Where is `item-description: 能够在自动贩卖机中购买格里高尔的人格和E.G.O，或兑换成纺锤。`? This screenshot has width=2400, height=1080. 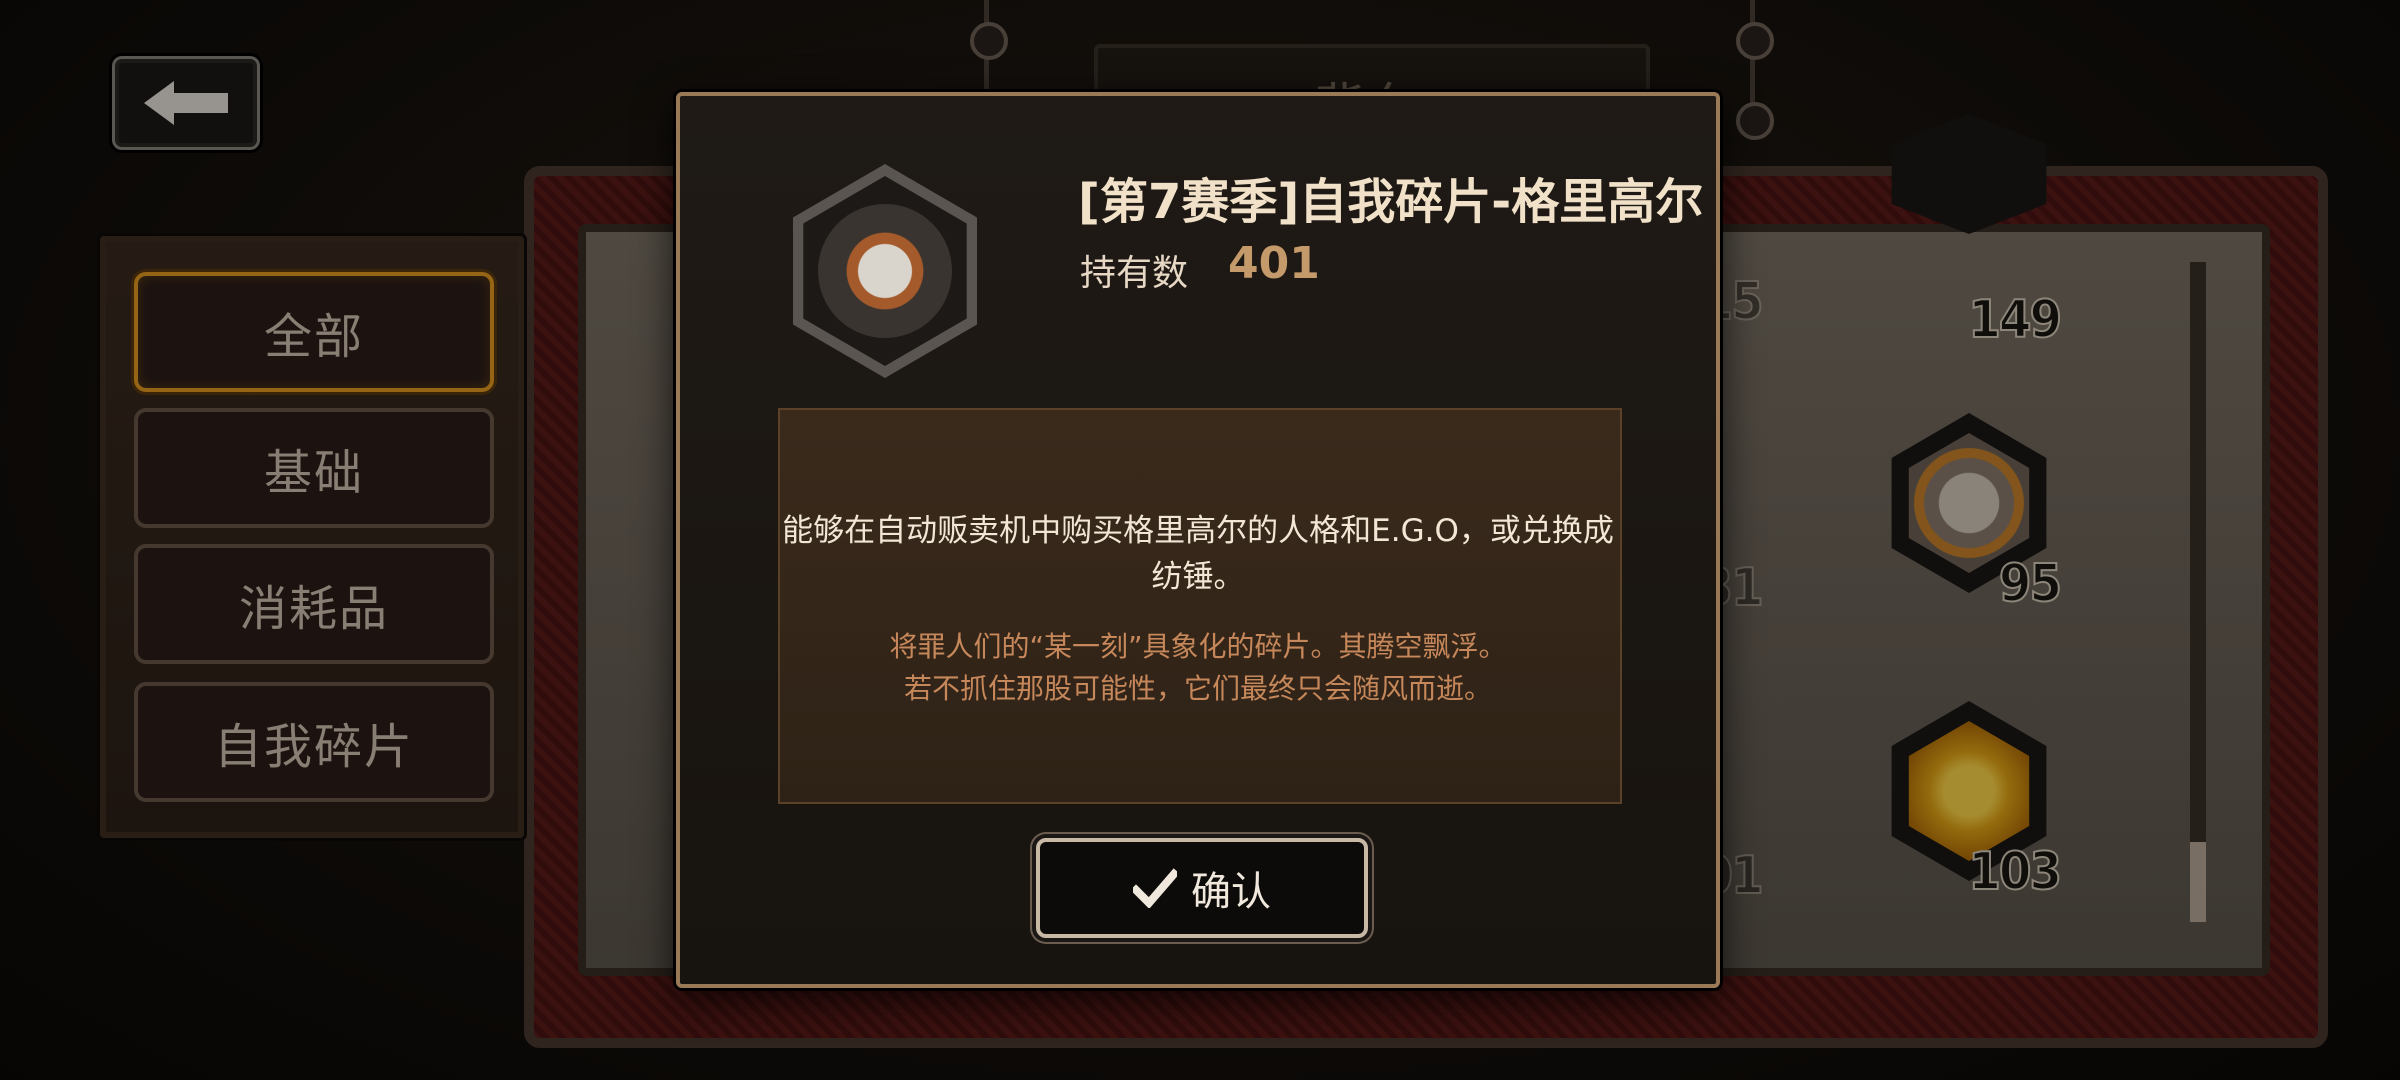
item-description: 能够在自动贩卖机中购买格里高尔的人格和E.G.O，或兑换成纺锤。 is located at coordinates (1198, 554).